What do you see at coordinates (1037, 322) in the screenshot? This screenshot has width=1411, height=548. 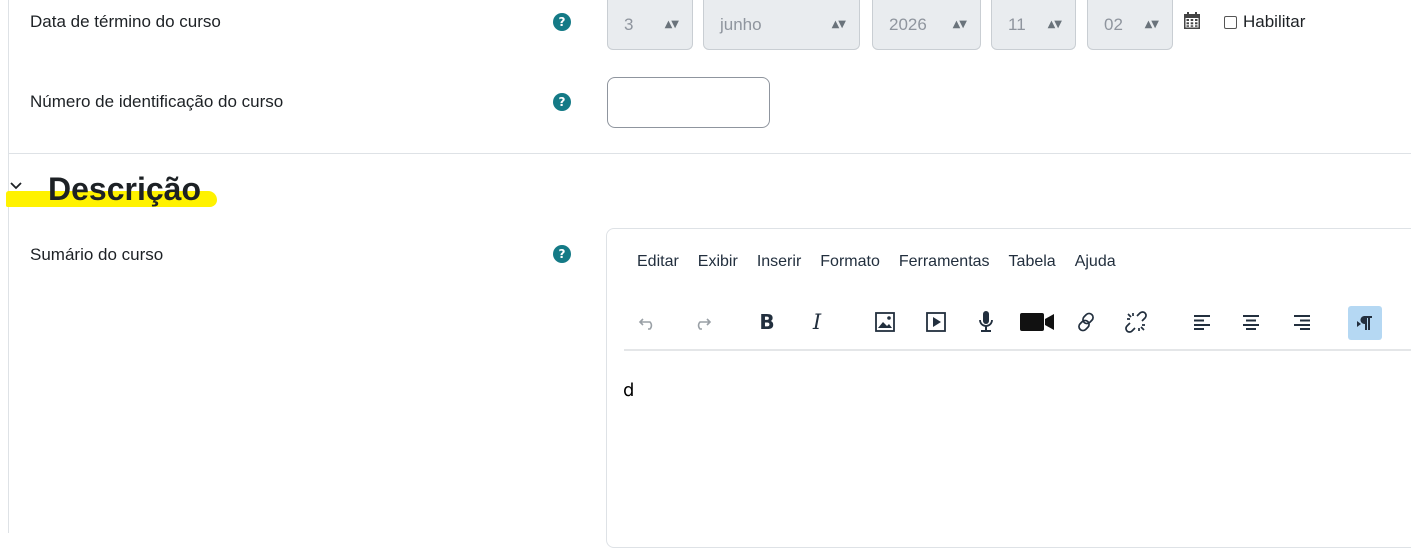 I see `record-video-icon` at bounding box center [1037, 322].